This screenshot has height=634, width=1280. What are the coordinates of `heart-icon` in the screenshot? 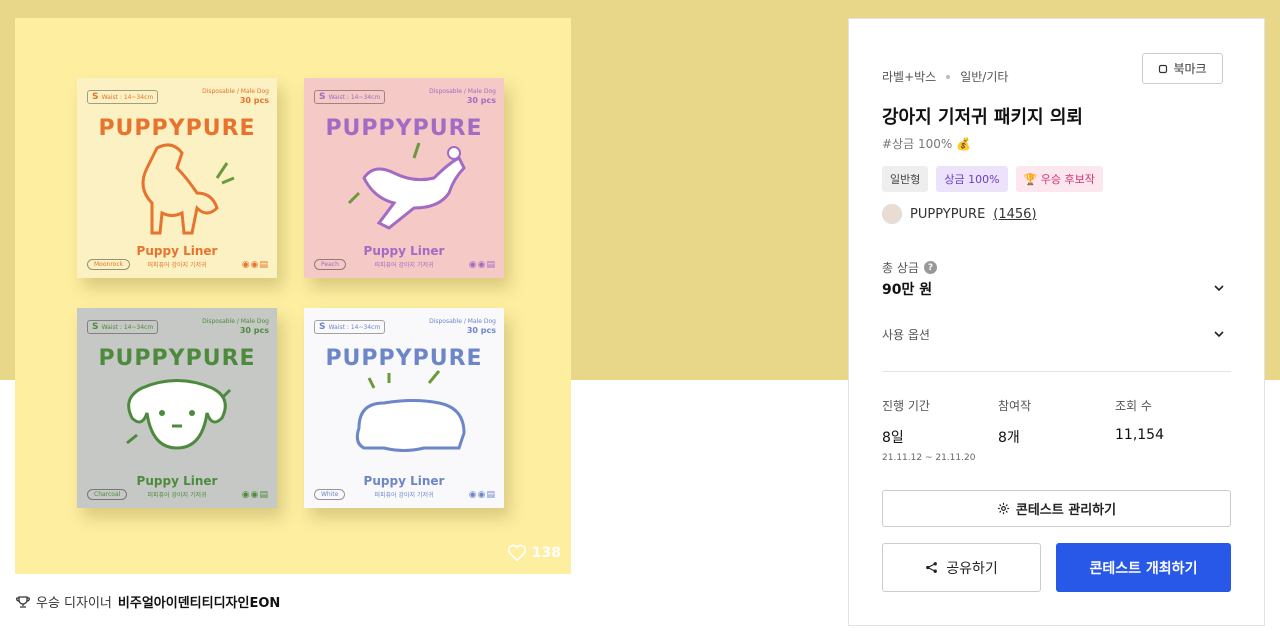 It's located at (516, 553).